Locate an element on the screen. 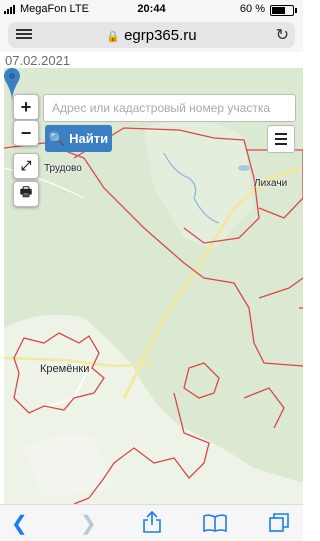 The width and height of the screenshot is (320, 541). forward-icon: ❯ is located at coordinates (88, 523).